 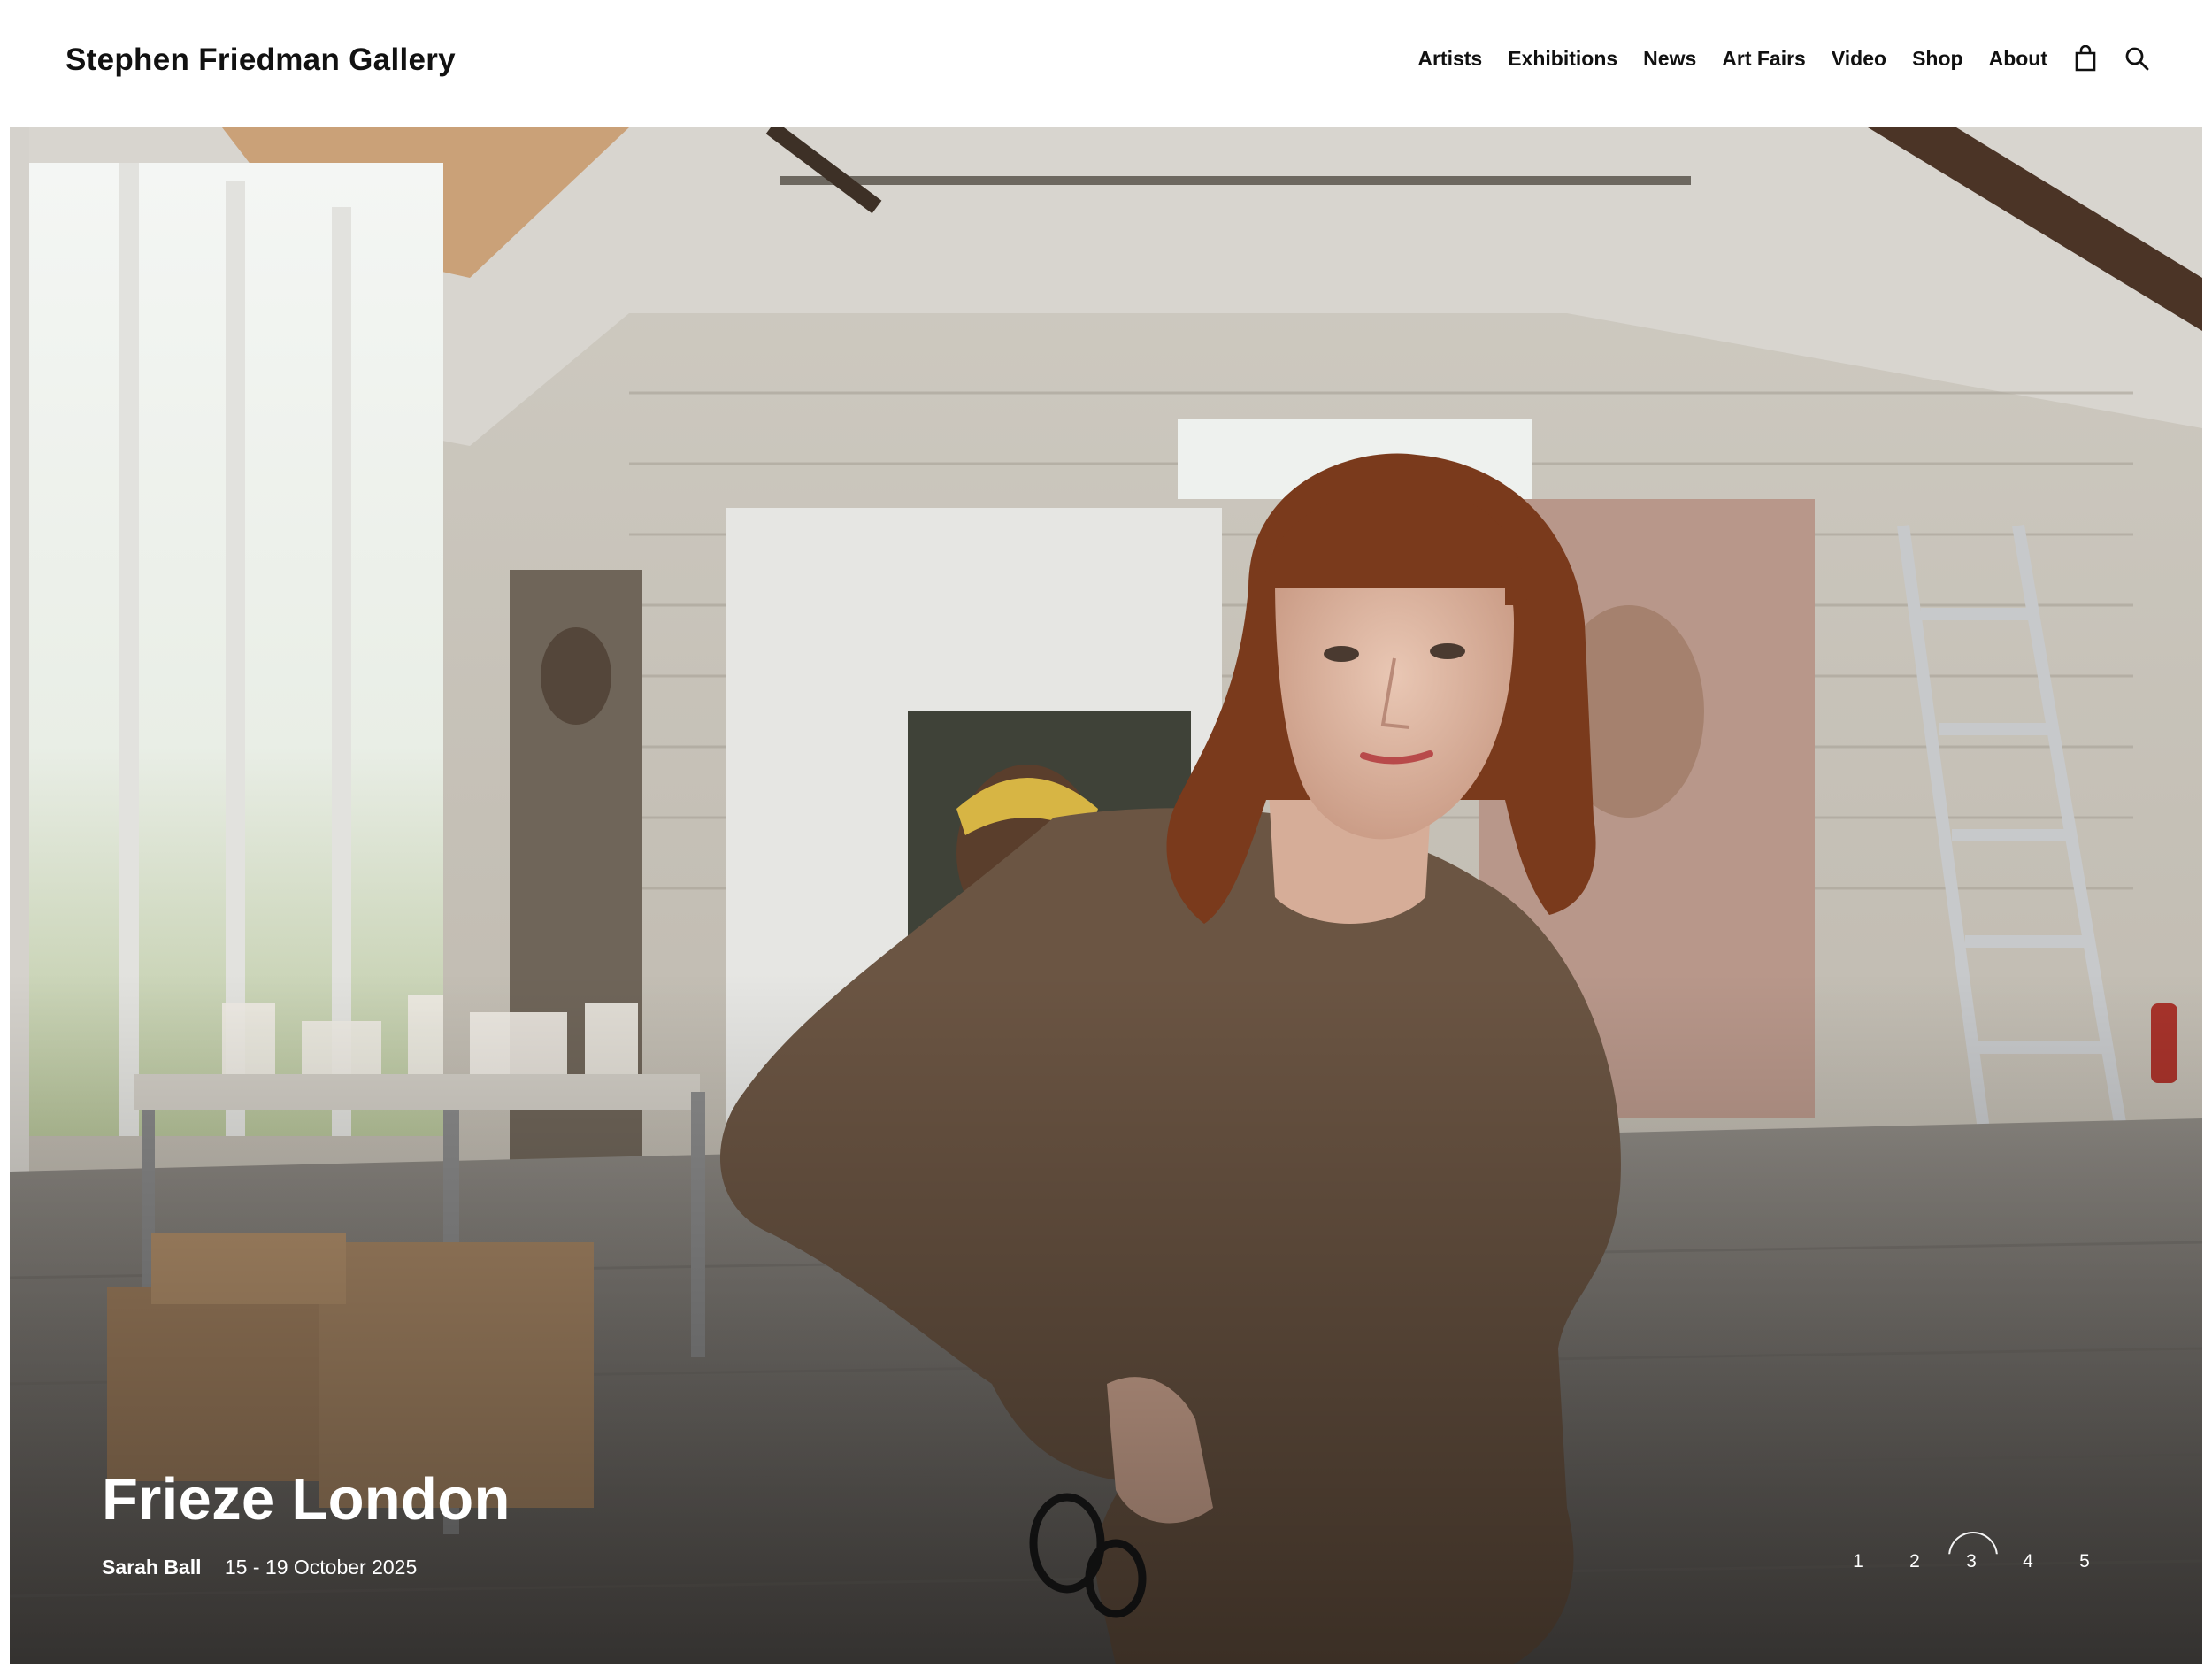 What do you see at coordinates (2028, 1561) in the screenshot?
I see `pager-item-4: 4` at bounding box center [2028, 1561].